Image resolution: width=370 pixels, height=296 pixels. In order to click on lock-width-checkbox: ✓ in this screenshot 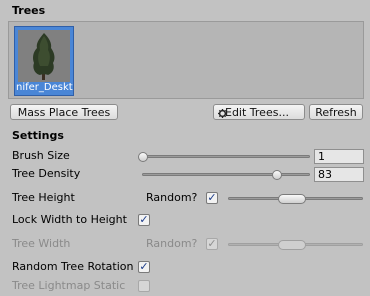, I will do `click(144, 220)`.